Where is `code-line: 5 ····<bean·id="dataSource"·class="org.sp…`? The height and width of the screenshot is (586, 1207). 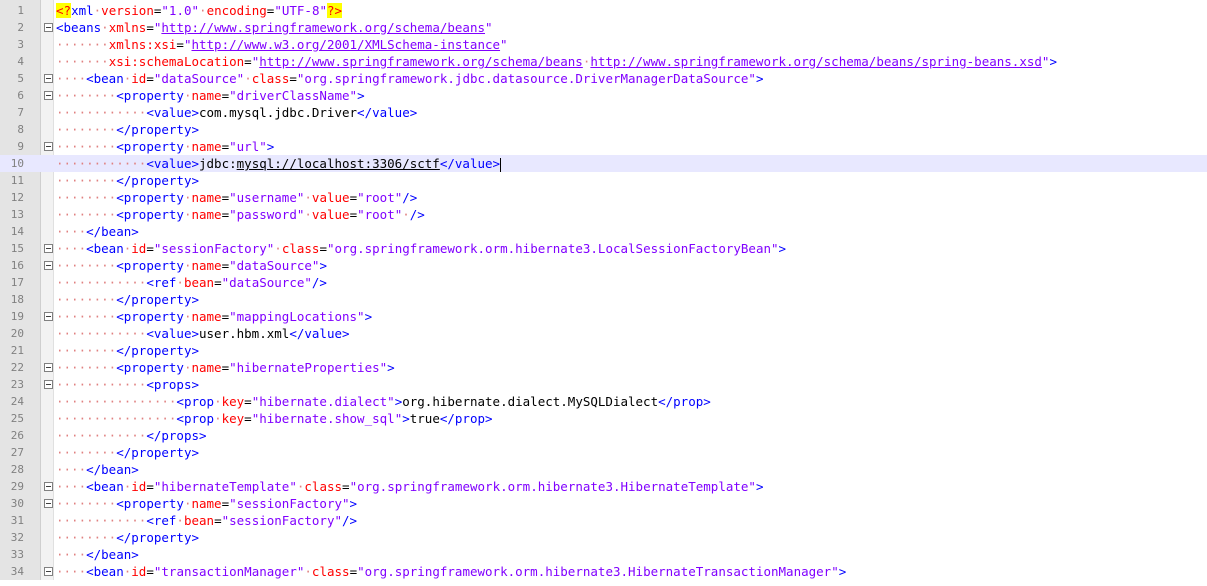
code-line: 5 ····<bean·id="dataSource"·class="org.sp… is located at coordinates (603, 78).